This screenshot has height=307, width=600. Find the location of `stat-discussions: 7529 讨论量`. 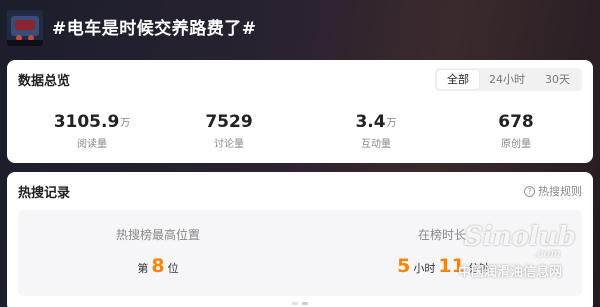

stat-discussions: 7529 讨论量 is located at coordinates (229, 131).